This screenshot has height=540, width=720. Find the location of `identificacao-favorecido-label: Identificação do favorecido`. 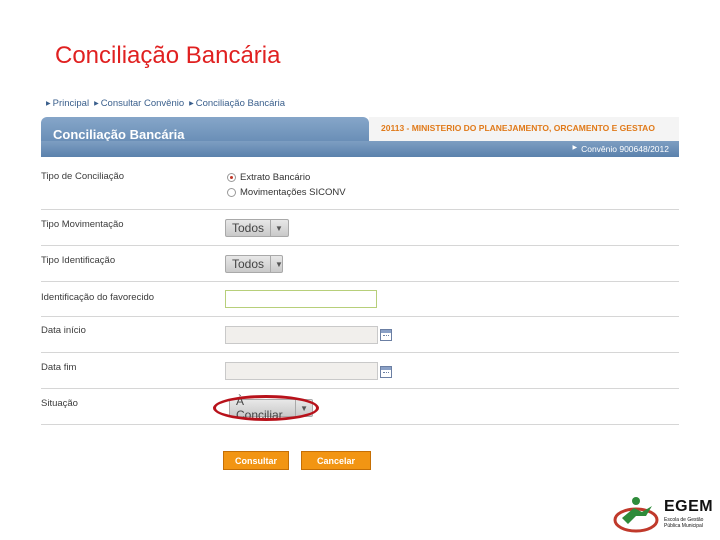

identificacao-favorecido-label: Identificação do favorecido is located at coordinates (98, 297).